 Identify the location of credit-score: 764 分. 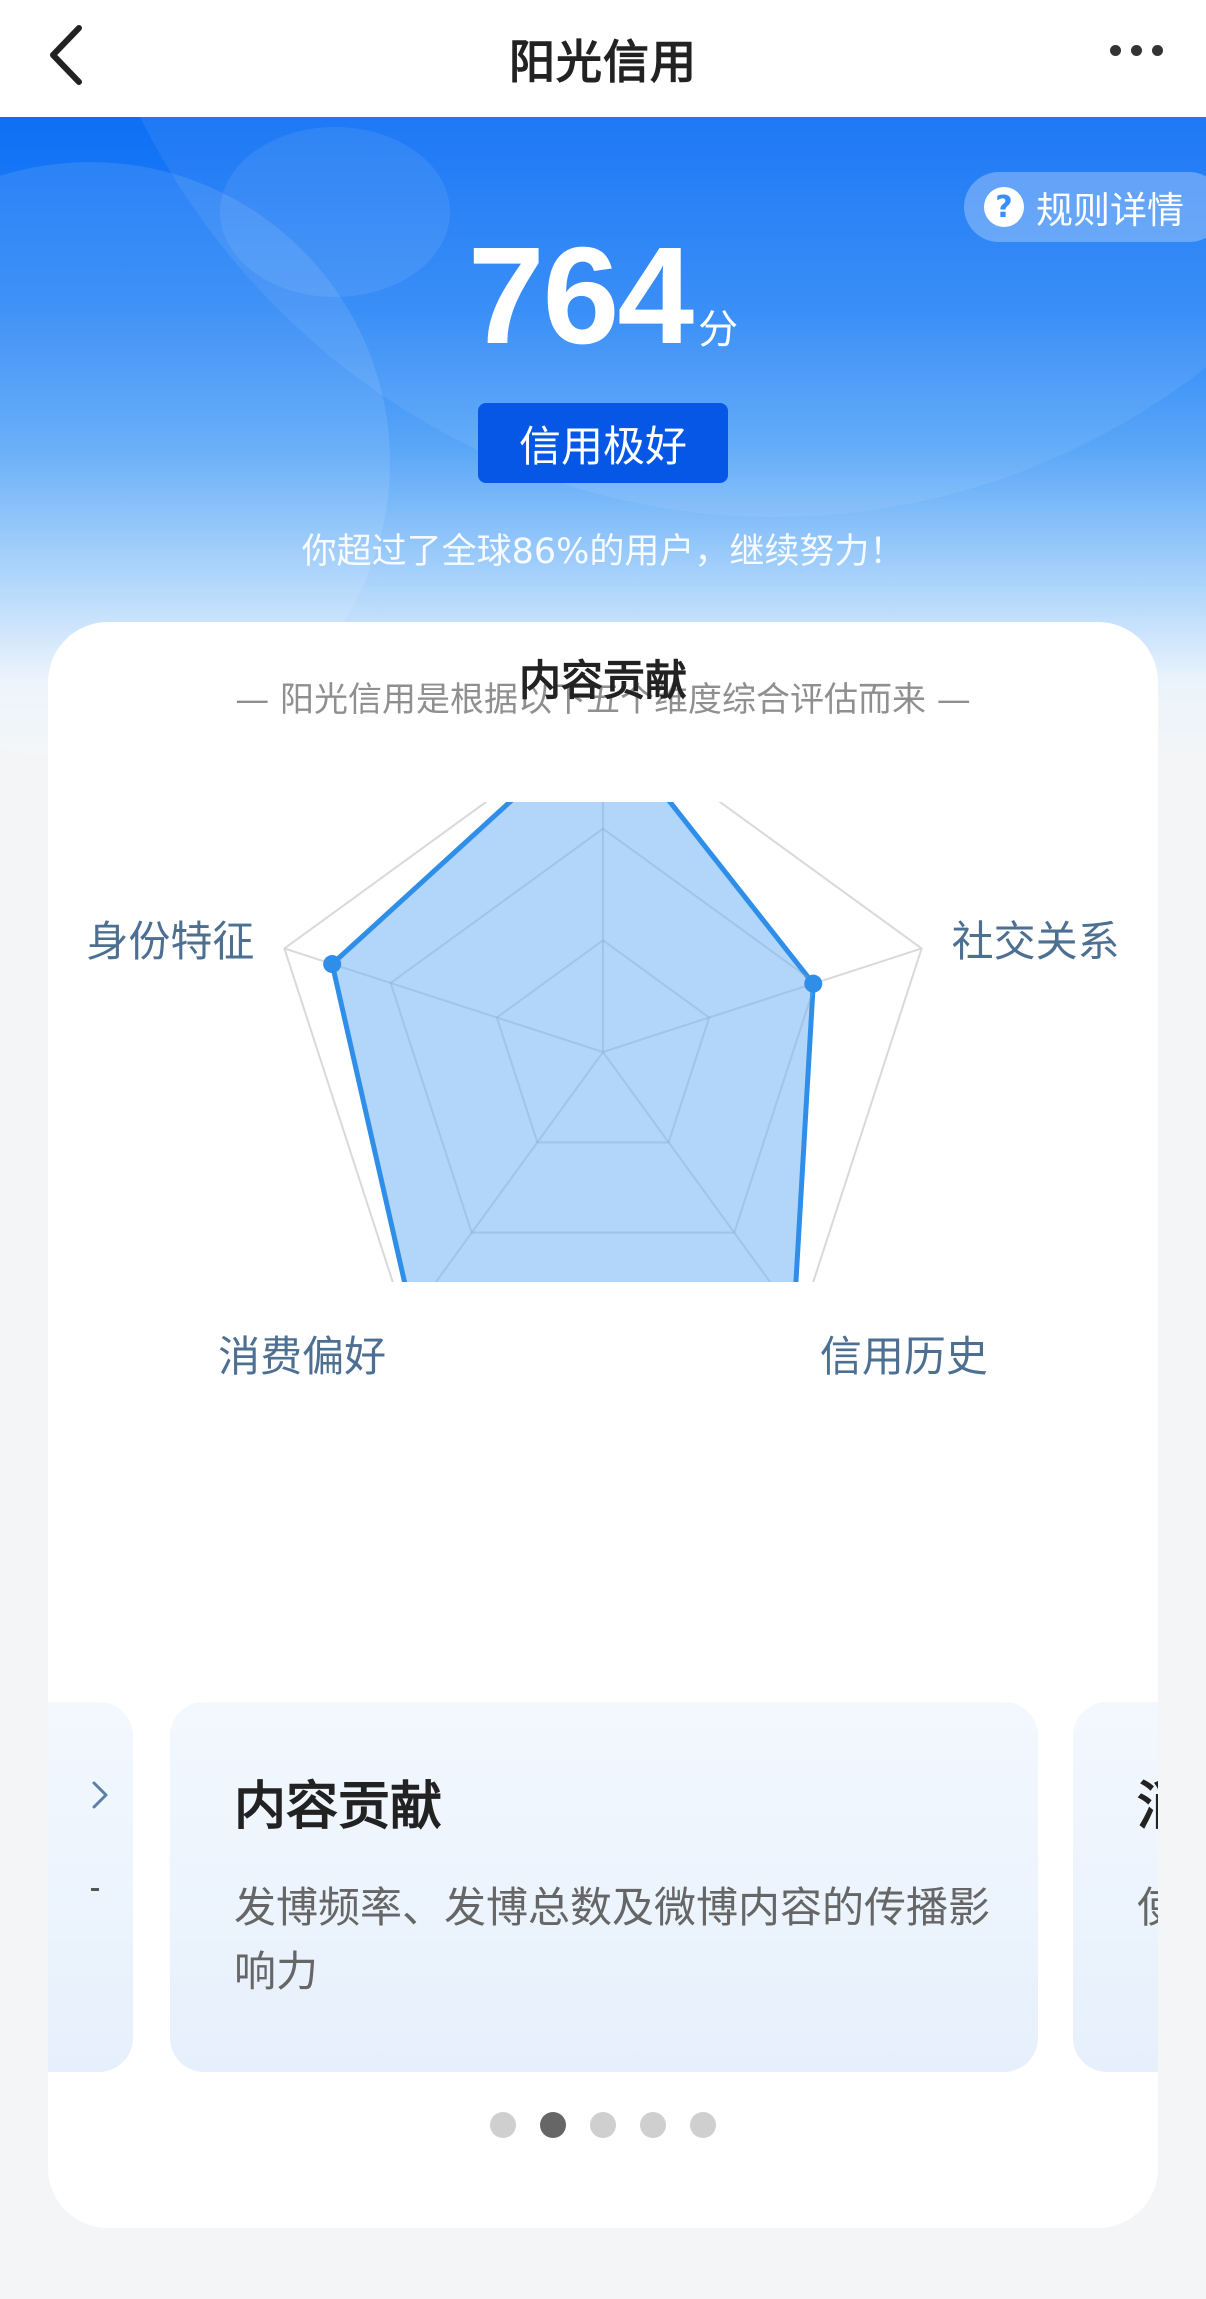
(603, 296).